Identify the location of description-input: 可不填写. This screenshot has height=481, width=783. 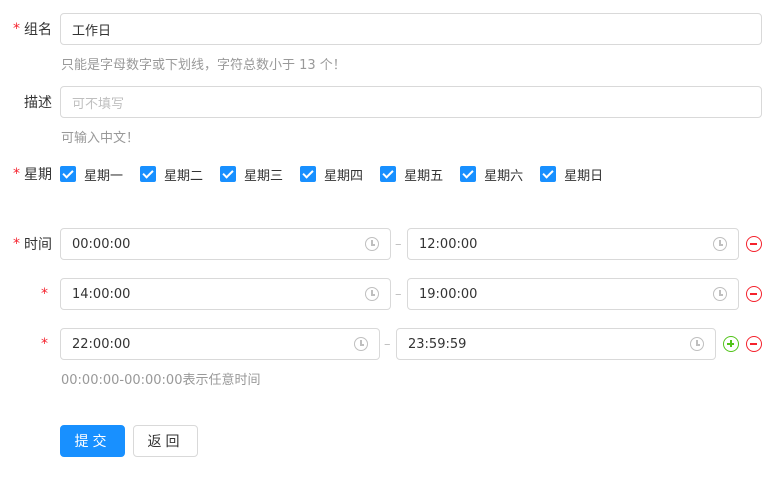
(411, 102).